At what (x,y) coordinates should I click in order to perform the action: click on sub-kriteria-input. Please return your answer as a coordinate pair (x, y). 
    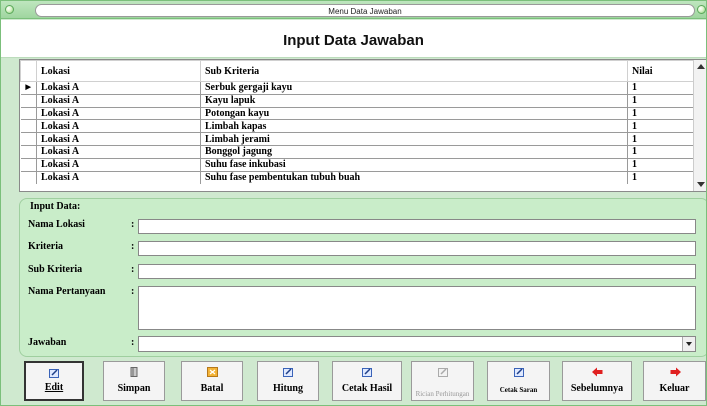
    Looking at the image, I should click on (417, 271).